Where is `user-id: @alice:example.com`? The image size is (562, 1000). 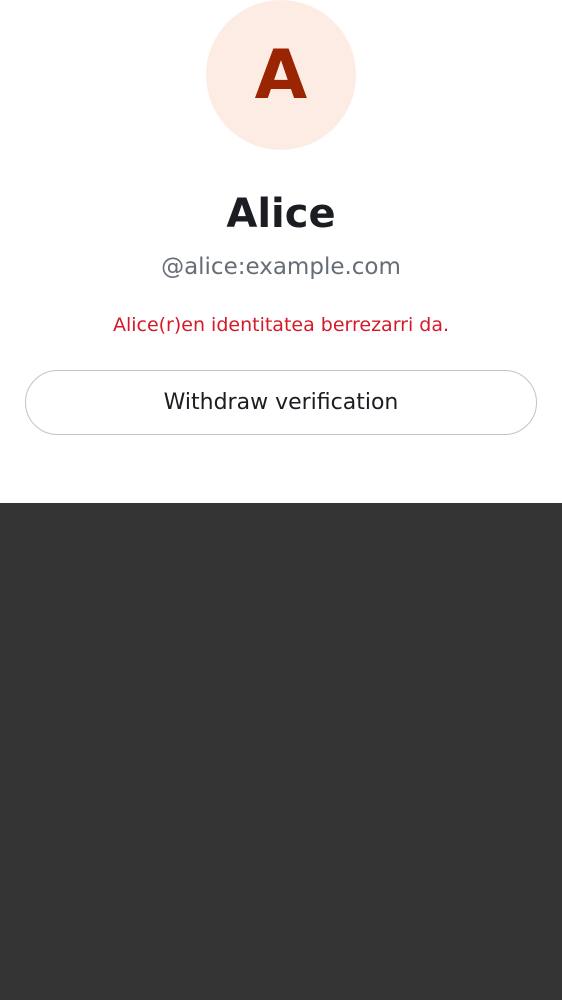 user-id: @alice:example.com is located at coordinates (281, 267).